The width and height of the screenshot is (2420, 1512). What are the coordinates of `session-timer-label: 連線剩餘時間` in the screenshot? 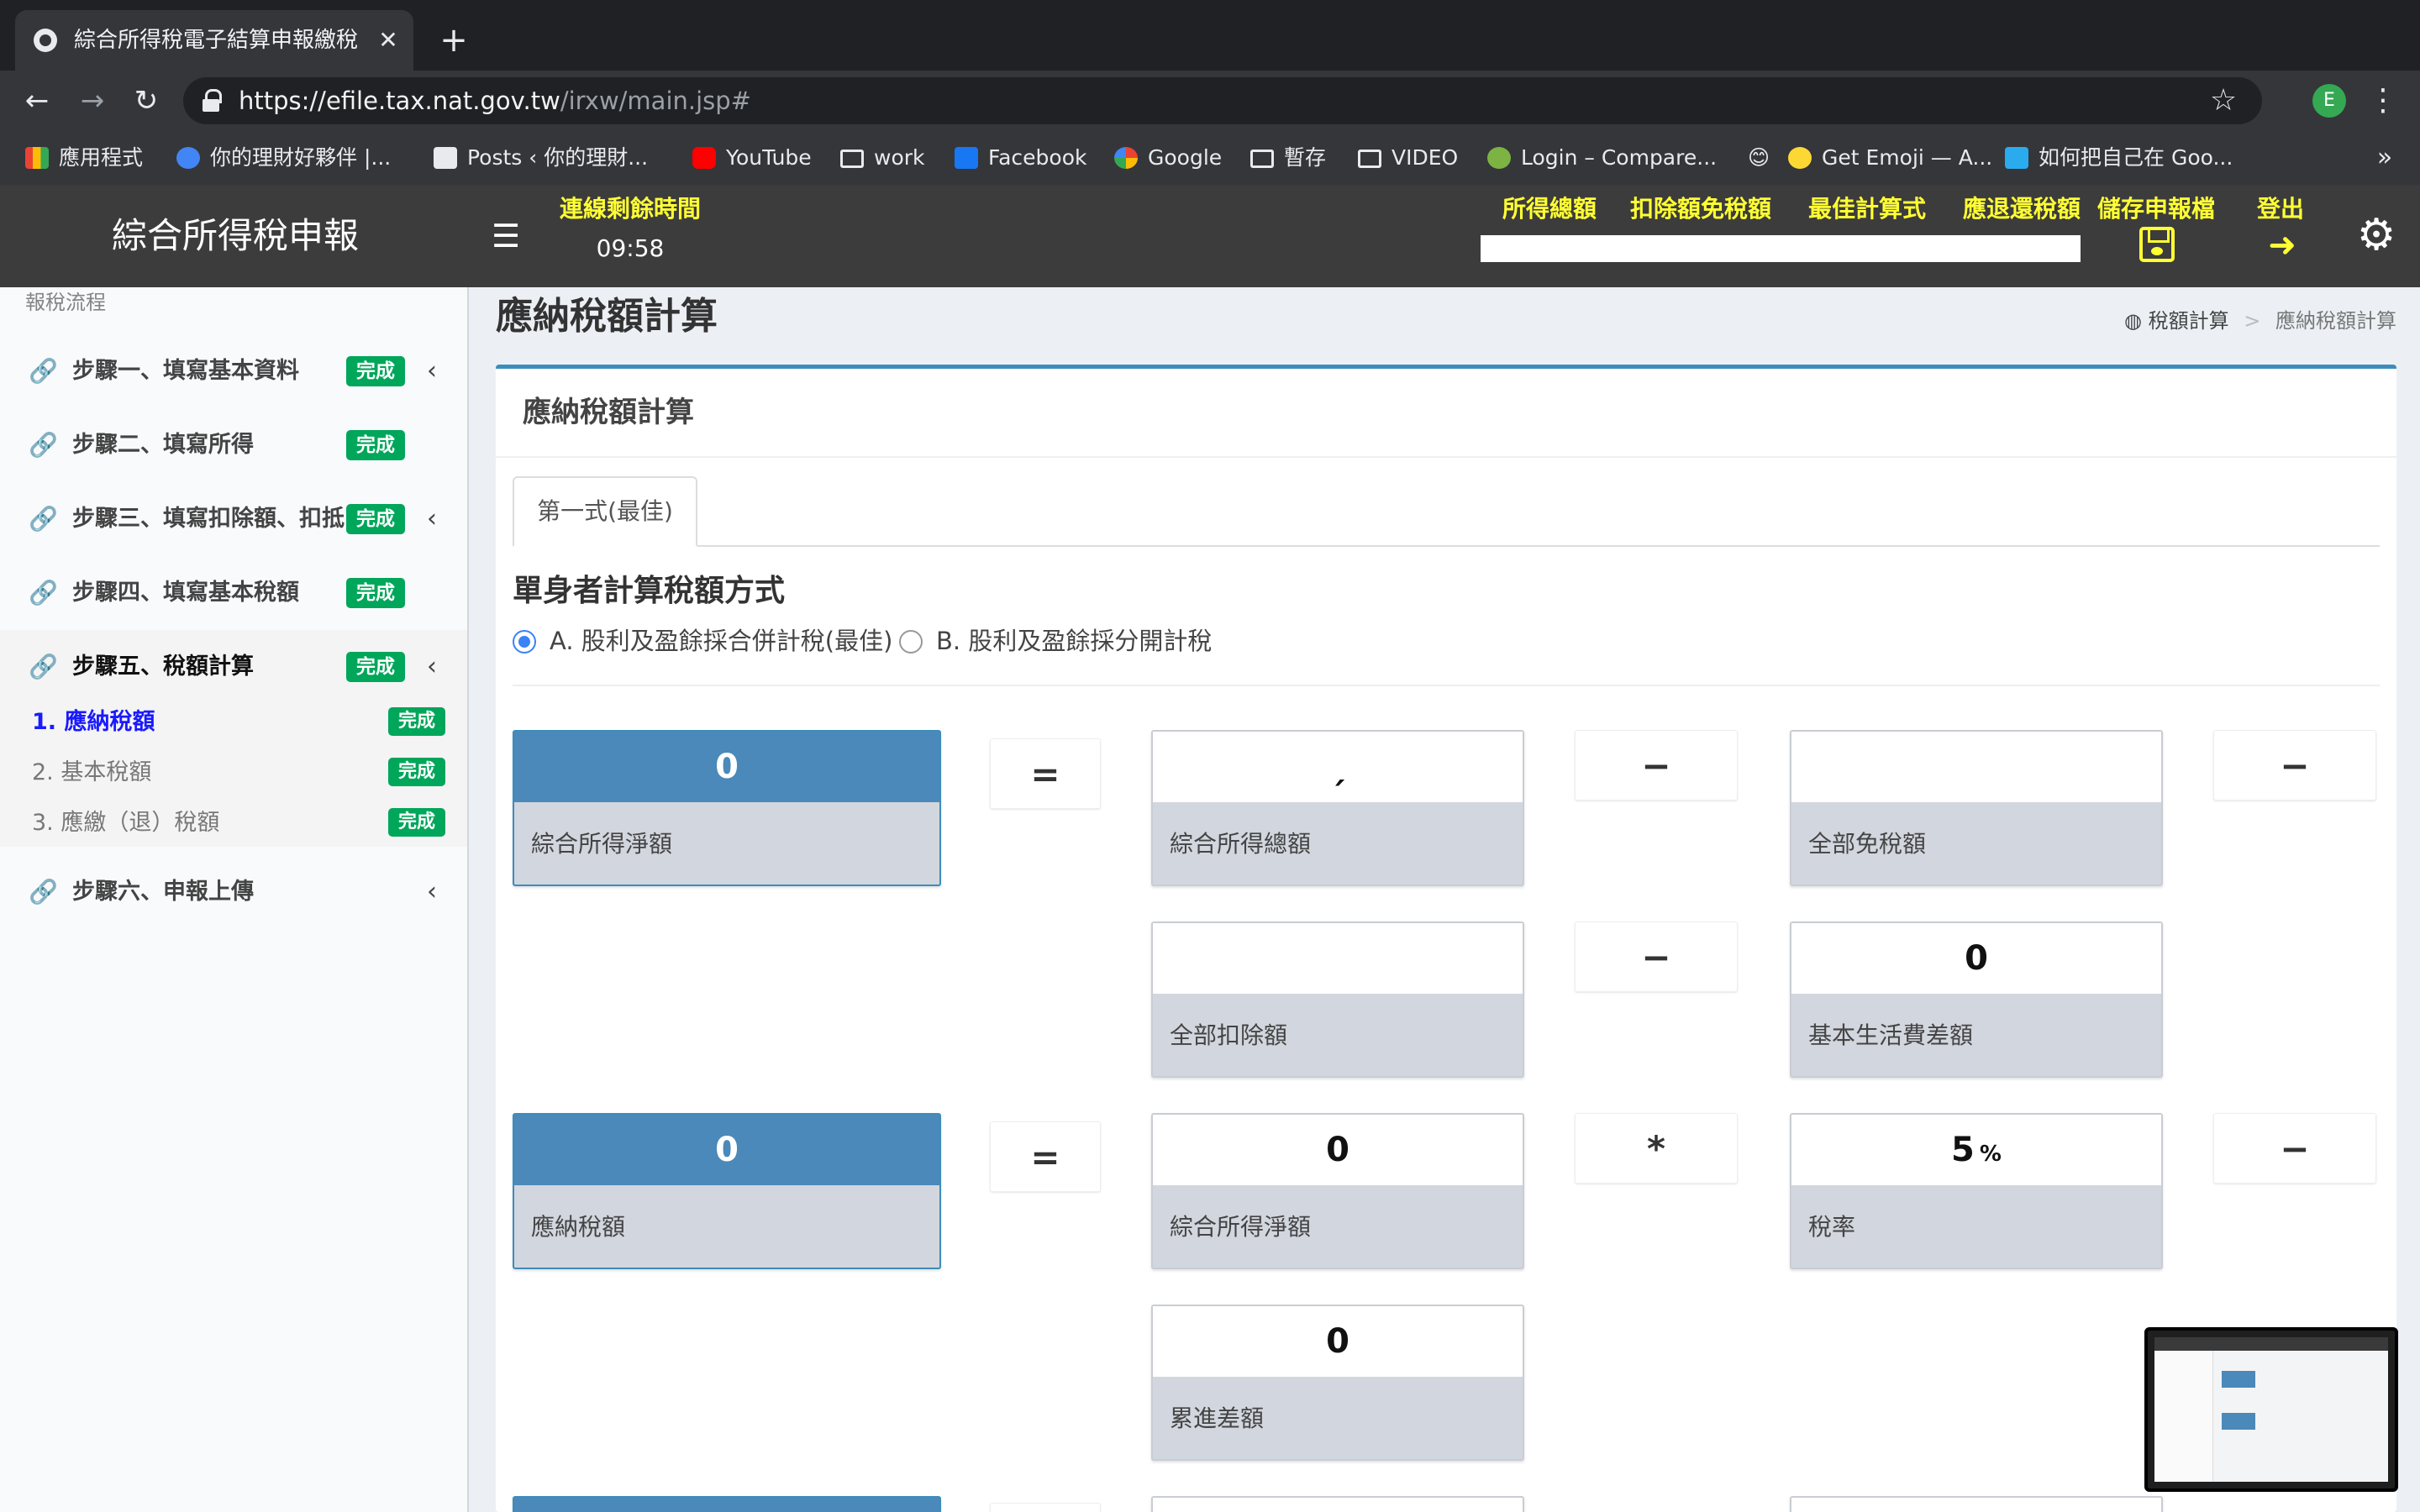 It's located at (630, 209).